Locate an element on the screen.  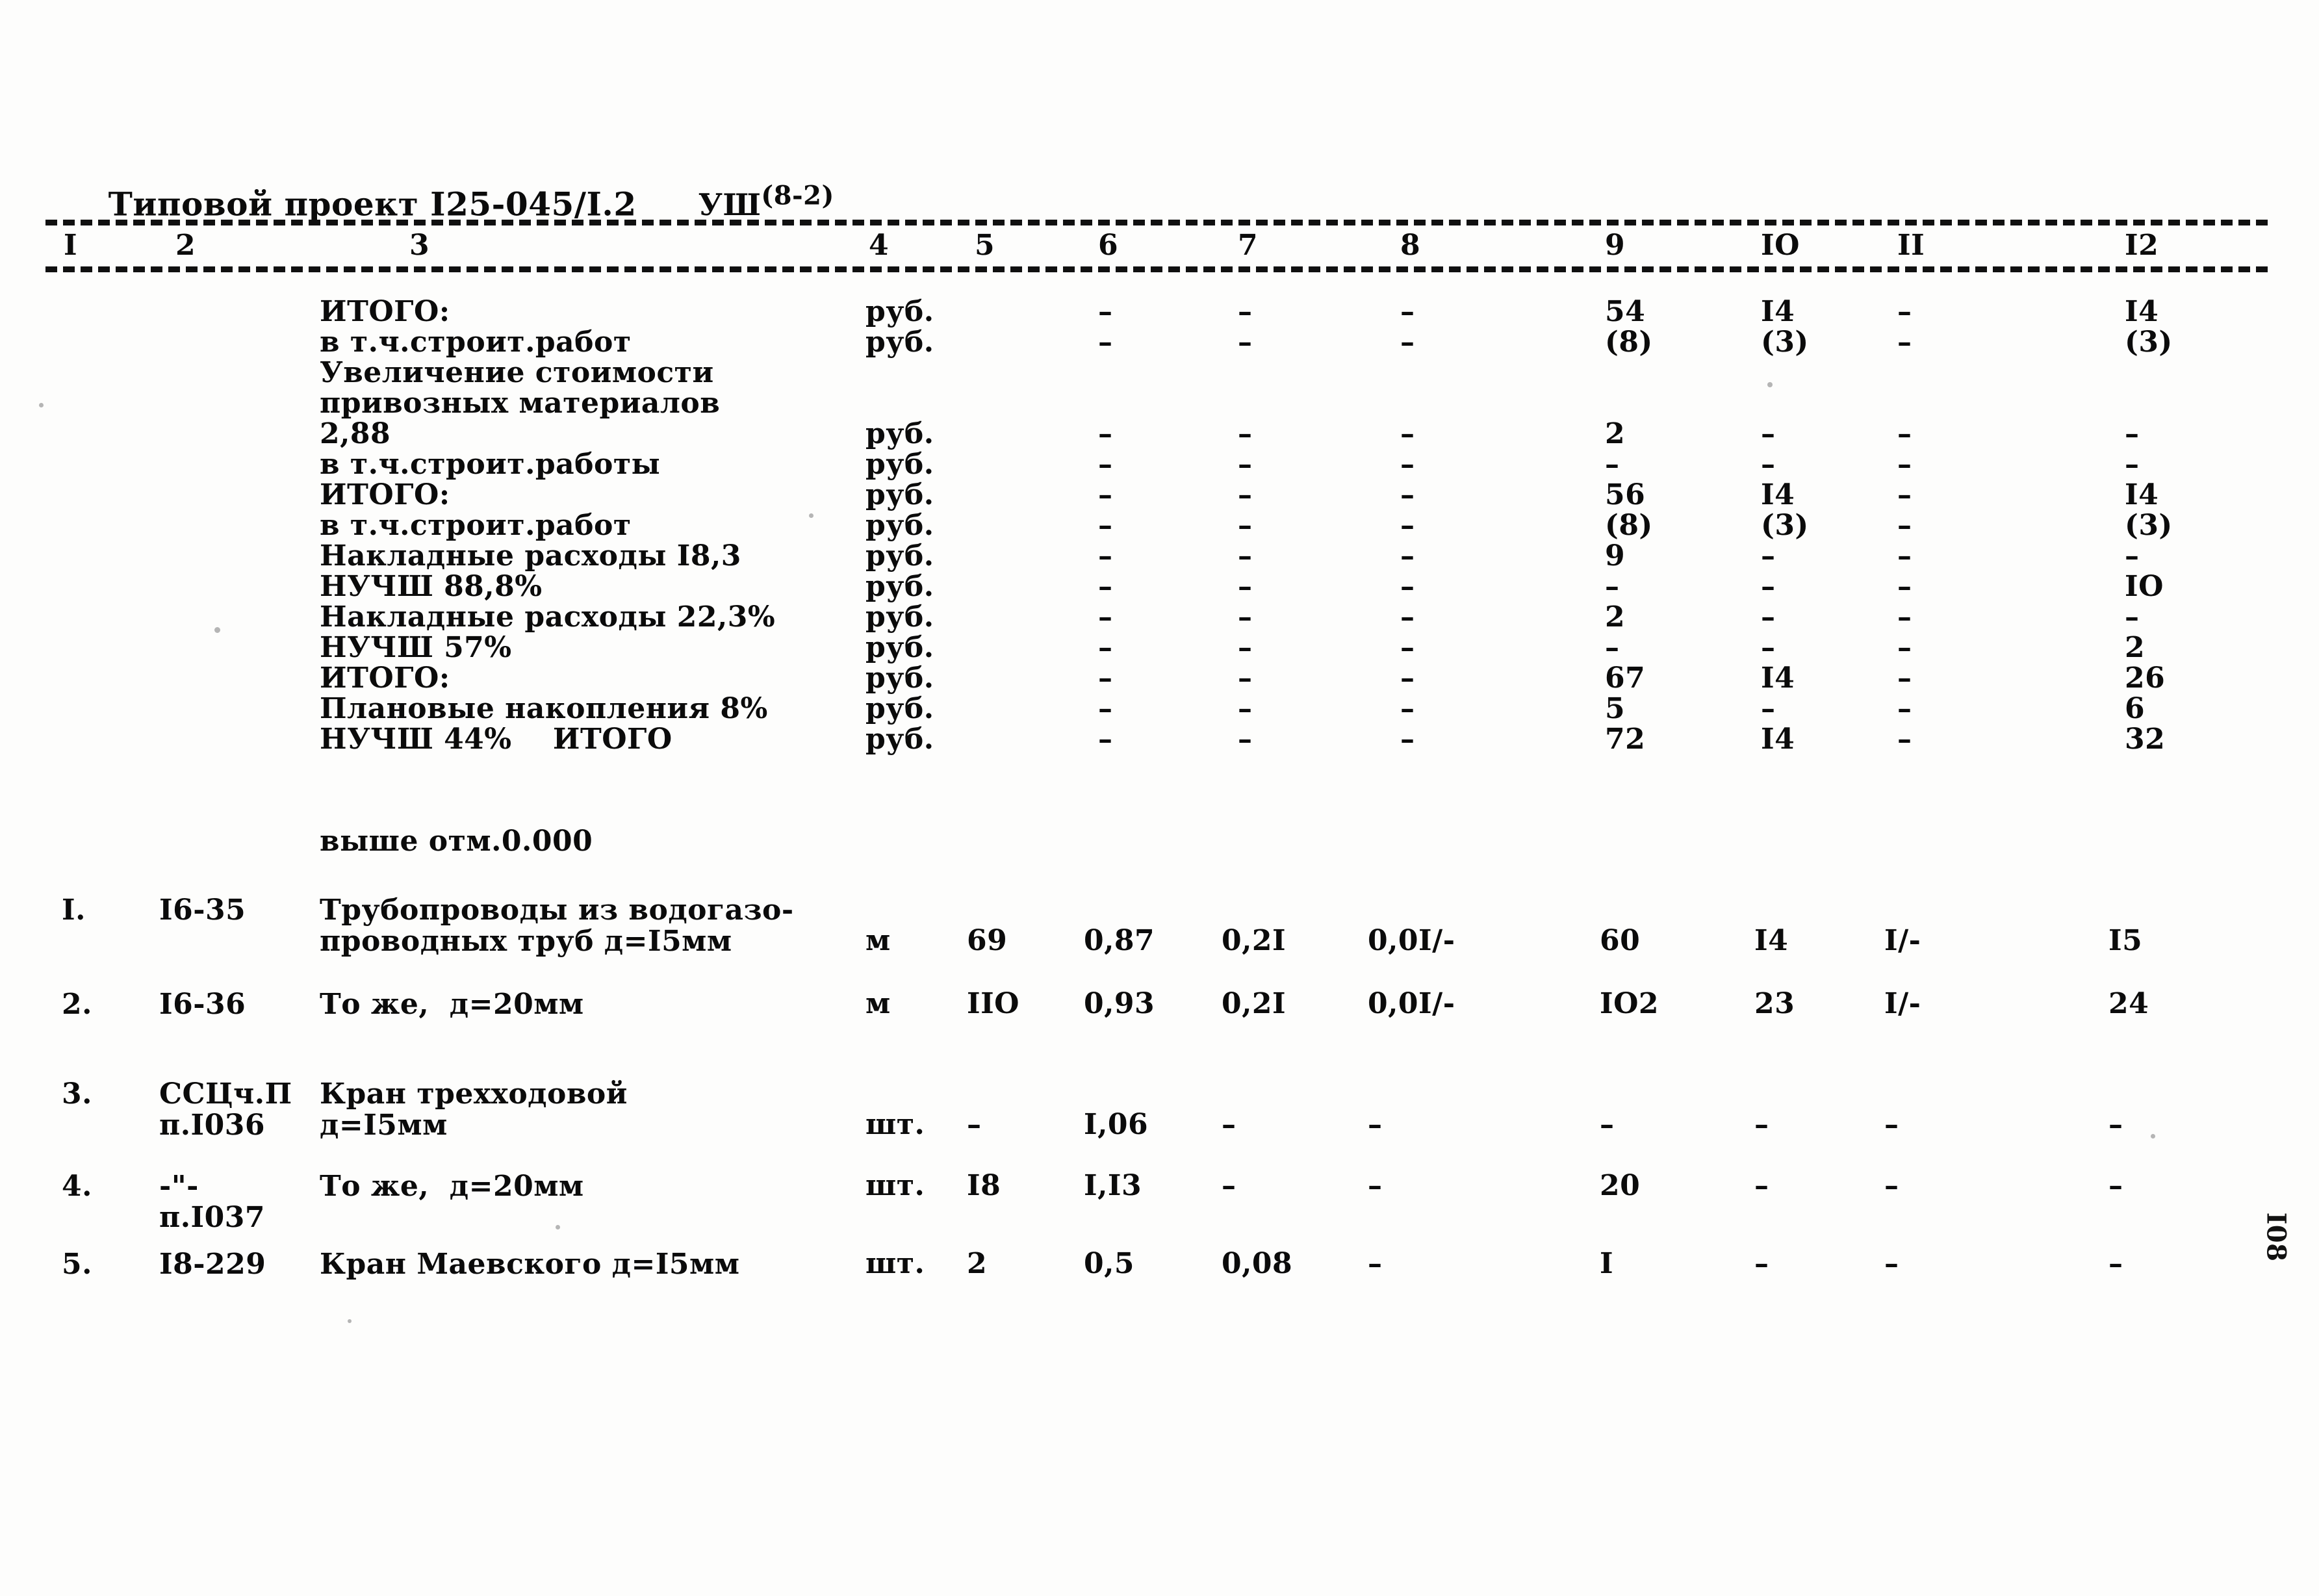
column-header-6: 6 is located at coordinates (1108, 245).